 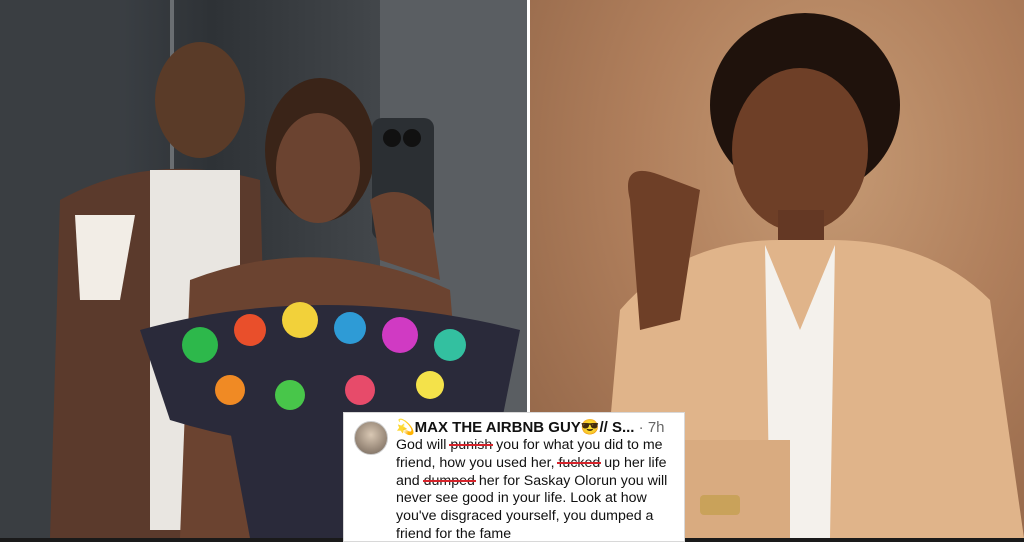 What do you see at coordinates (449, 480) in the screenshot?
I see `censored-word: dumped` at bounding box center [449, 480].